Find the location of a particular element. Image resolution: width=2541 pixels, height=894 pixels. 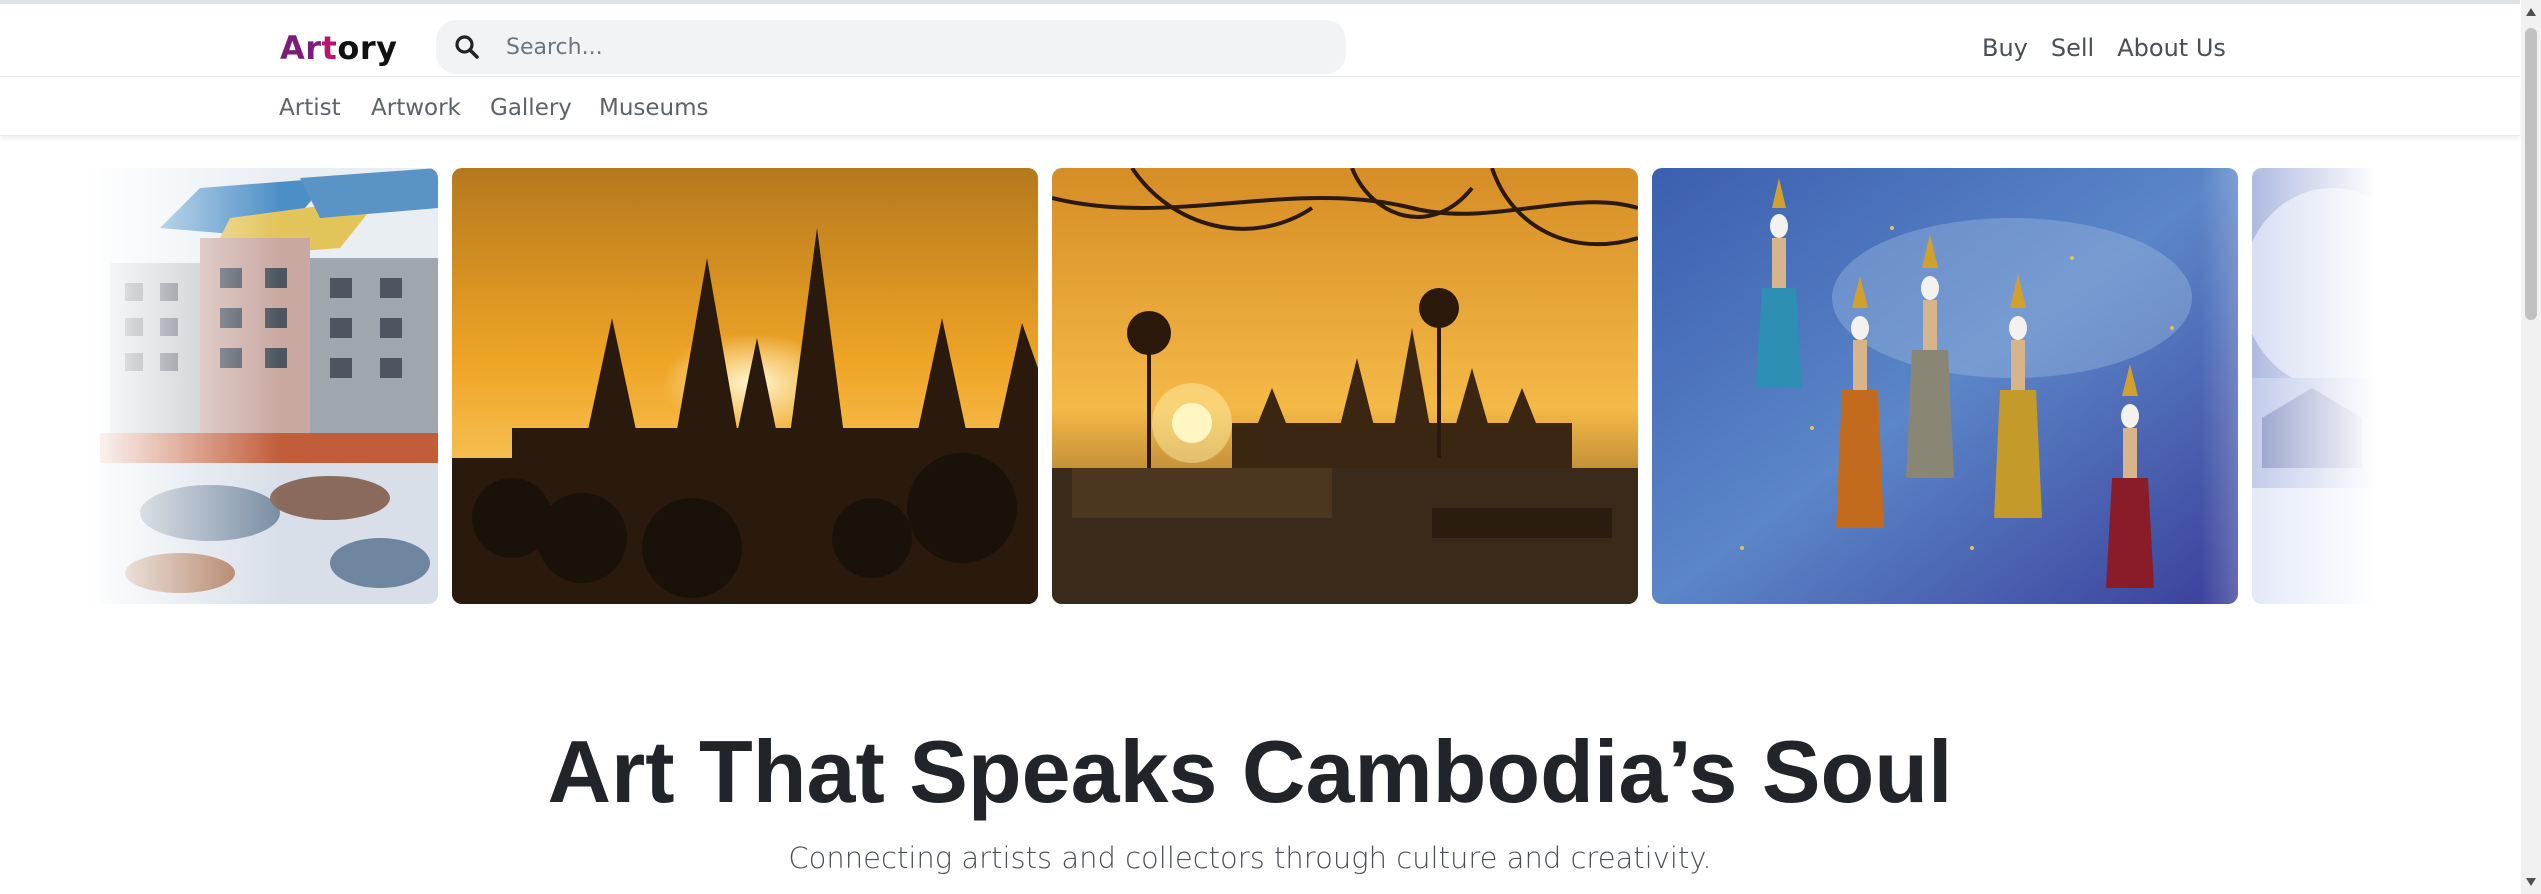

search-bar is located at coordinates (891, 47).